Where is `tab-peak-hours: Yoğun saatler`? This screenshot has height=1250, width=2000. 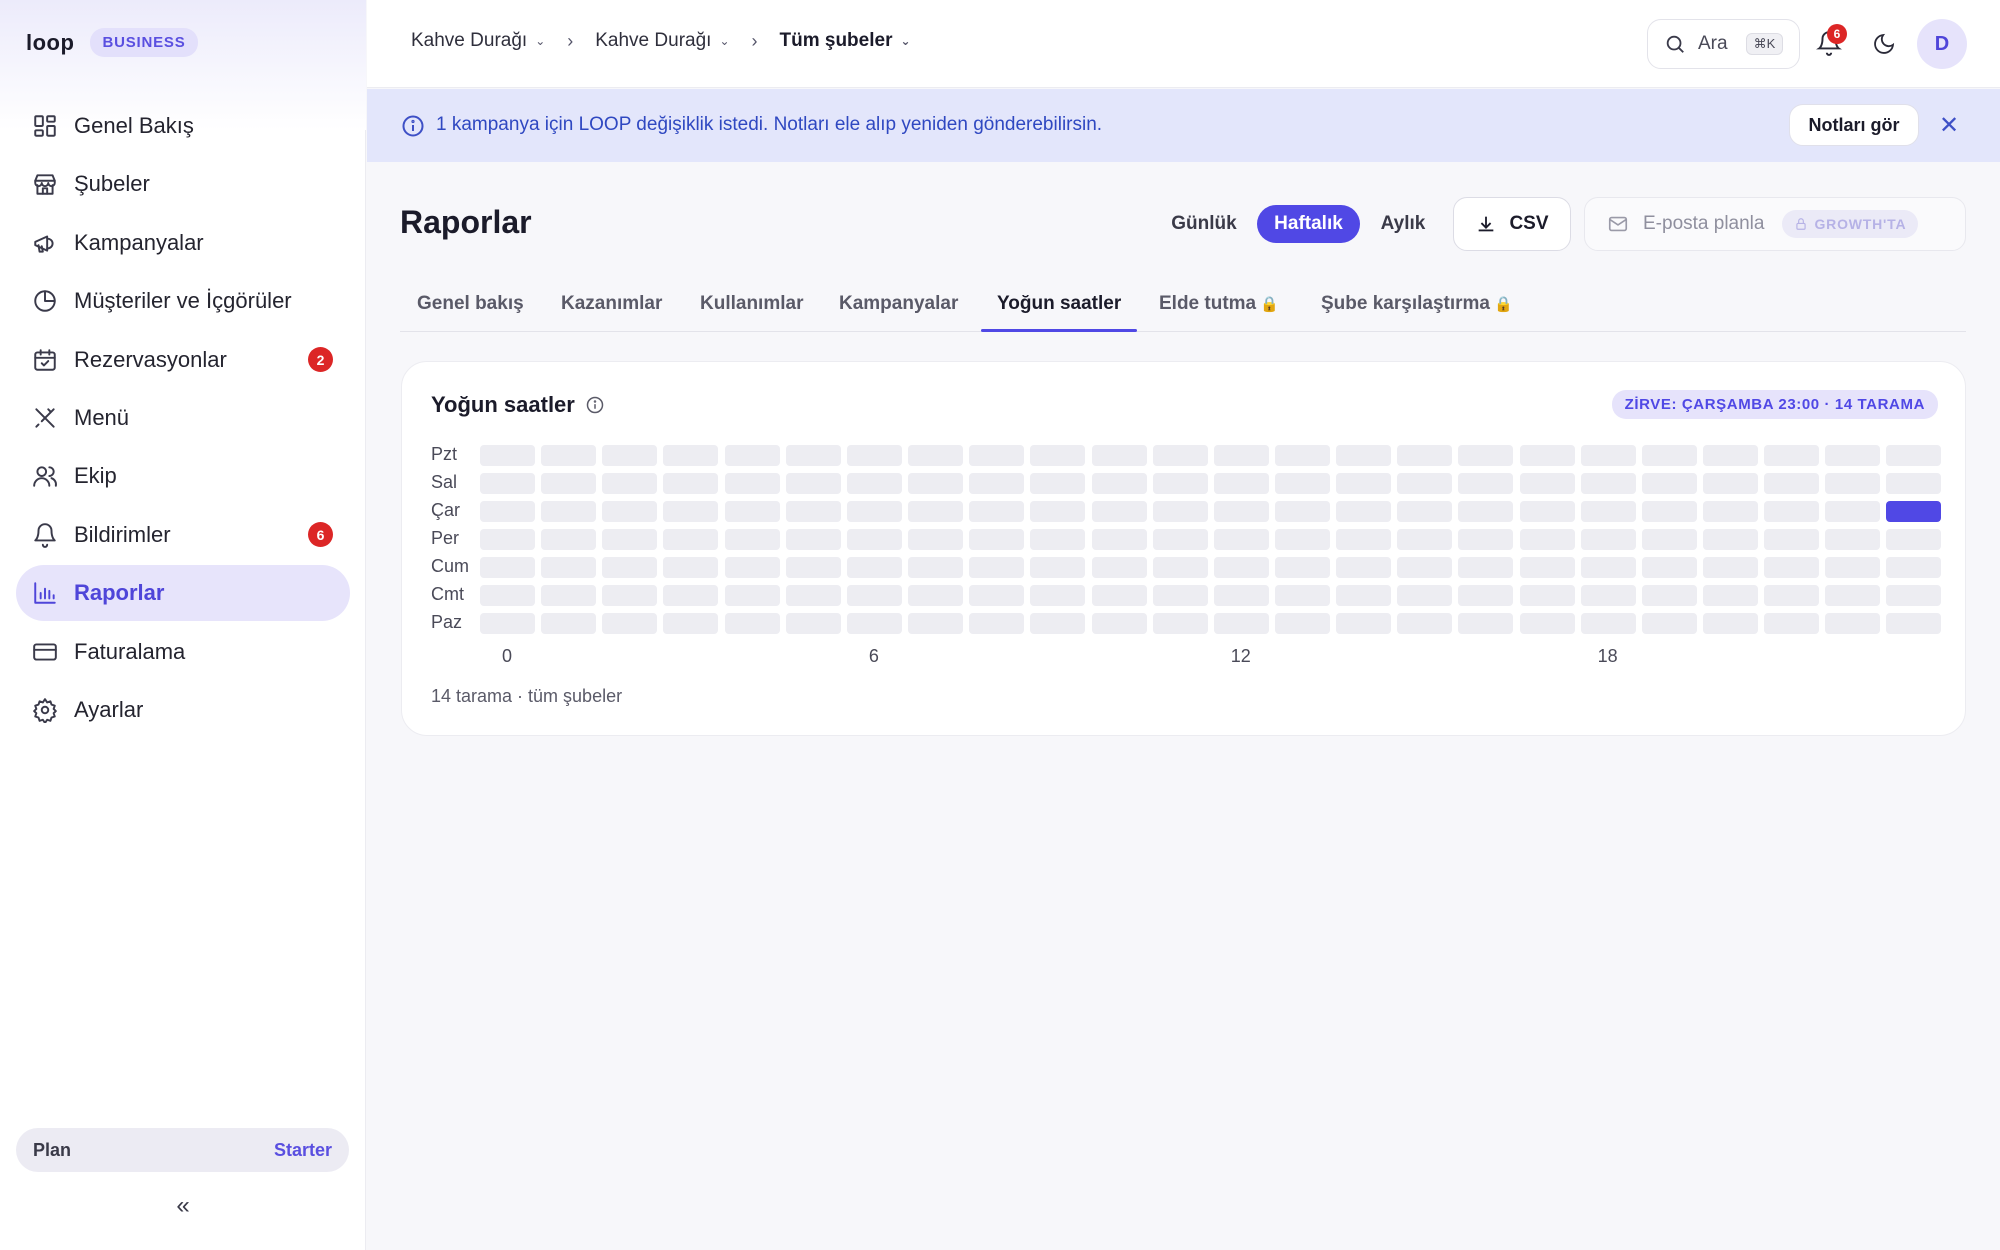
tab-peak-hours: Yoğun saatler is located at coordinates (1059, 304).